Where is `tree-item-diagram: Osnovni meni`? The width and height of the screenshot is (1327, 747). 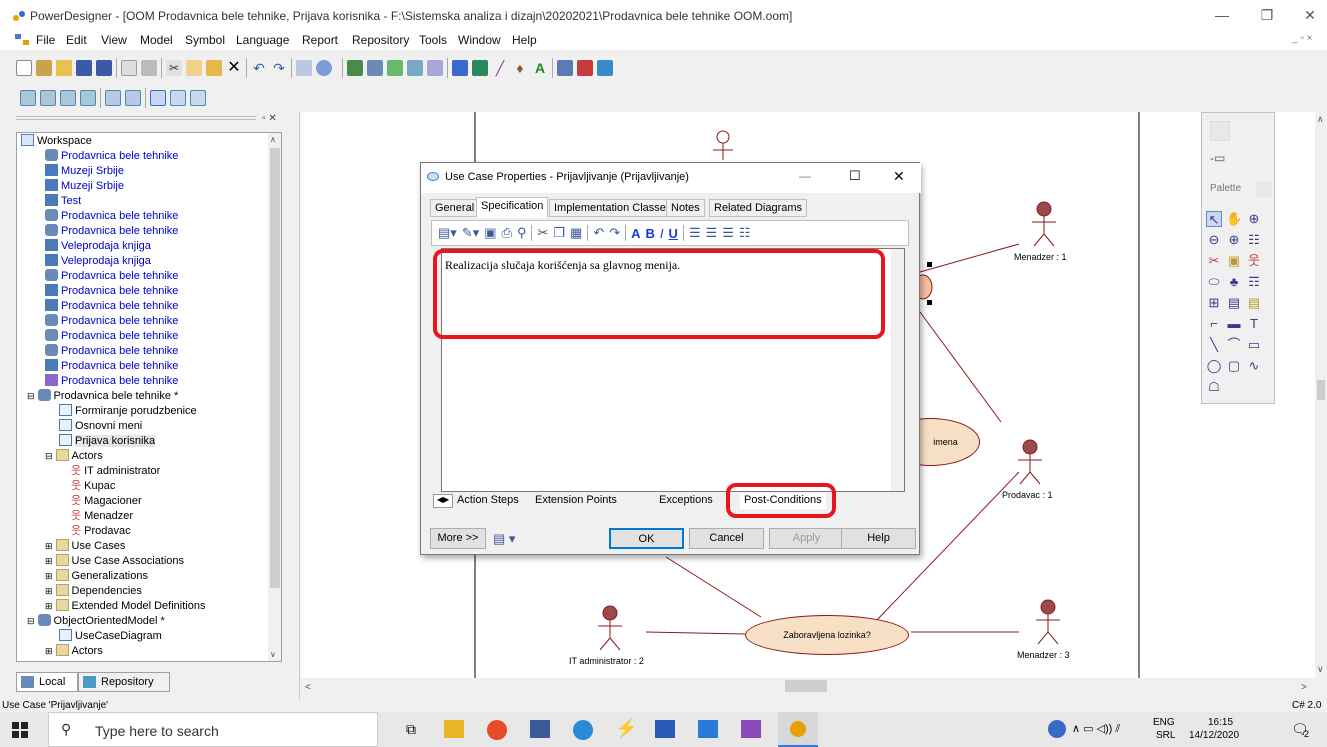
tree-item-diagram: Osnovni meni is located at coordinates (100, 426).